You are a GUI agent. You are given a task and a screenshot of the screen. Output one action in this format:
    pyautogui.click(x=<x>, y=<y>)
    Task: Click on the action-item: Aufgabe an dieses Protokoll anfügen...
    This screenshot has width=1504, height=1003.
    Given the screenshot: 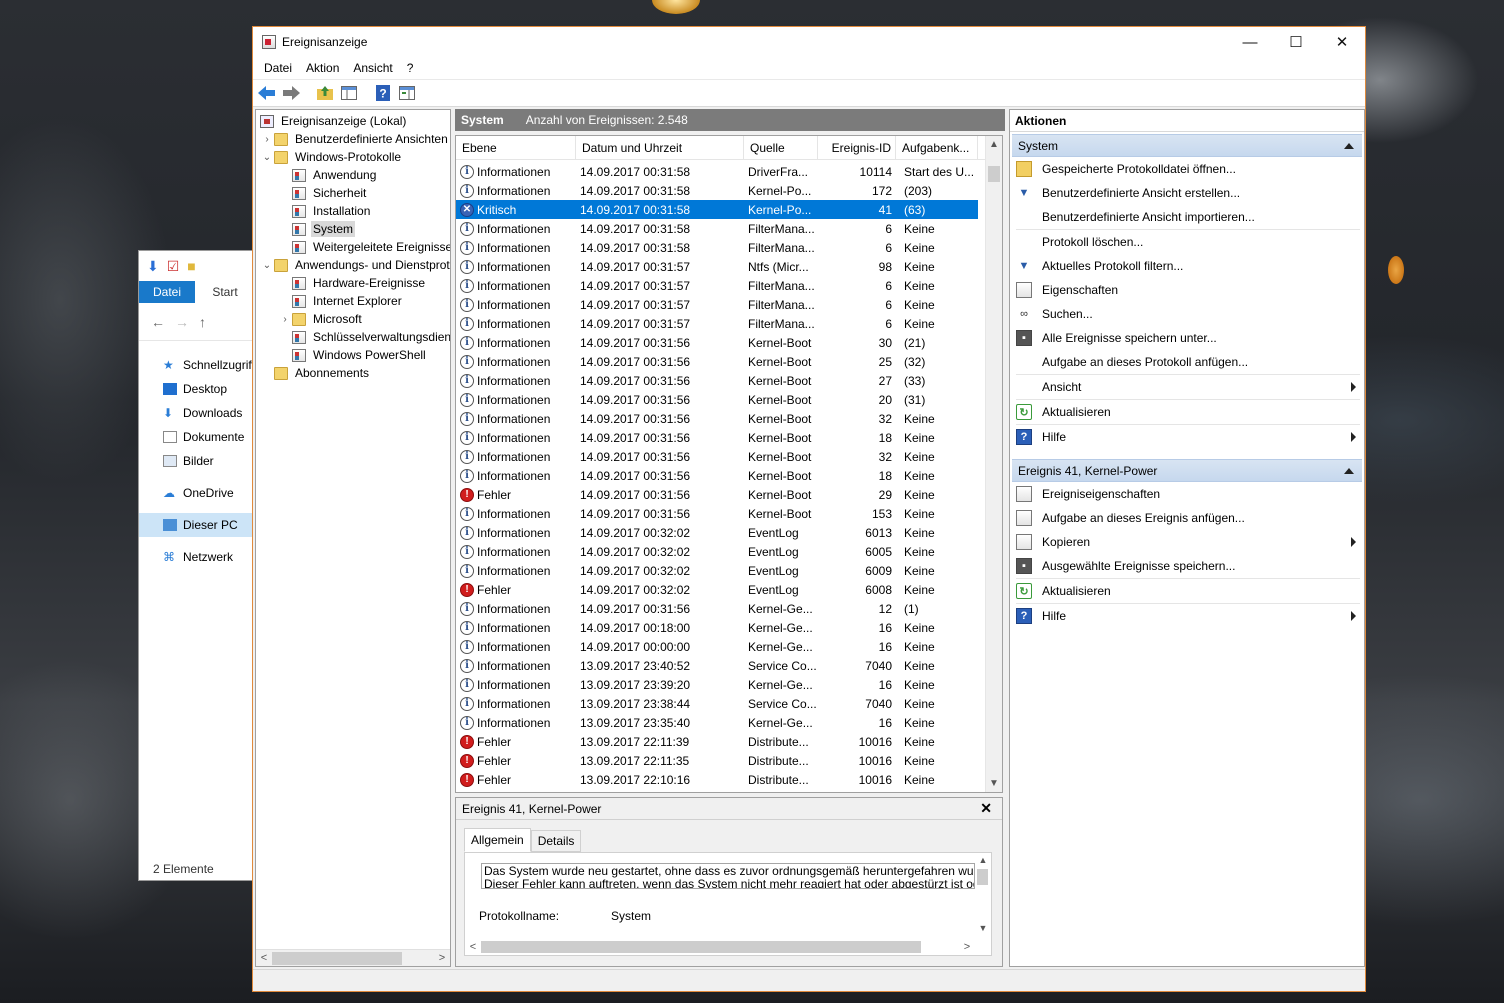 What is the action you would take?
    pyautogui.click(x=1187, y=362)
    